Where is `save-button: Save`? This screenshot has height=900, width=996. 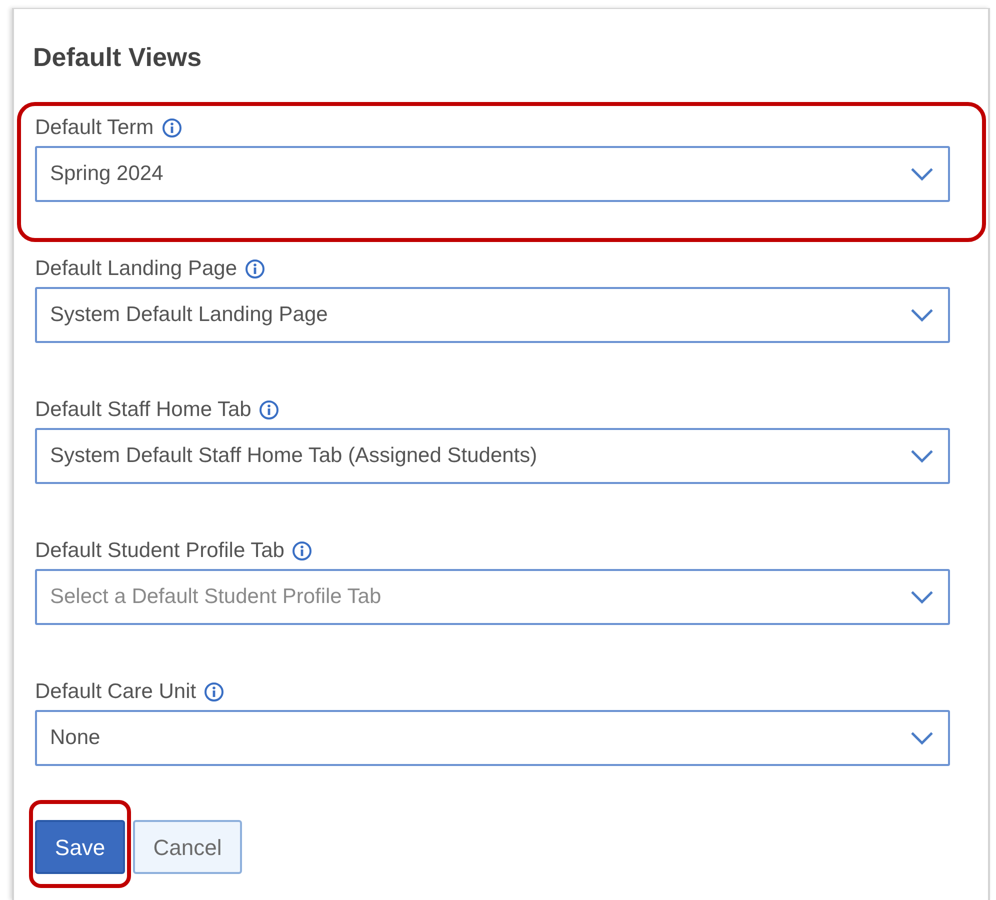 save-button: Save is located at coordinates (80, 847).